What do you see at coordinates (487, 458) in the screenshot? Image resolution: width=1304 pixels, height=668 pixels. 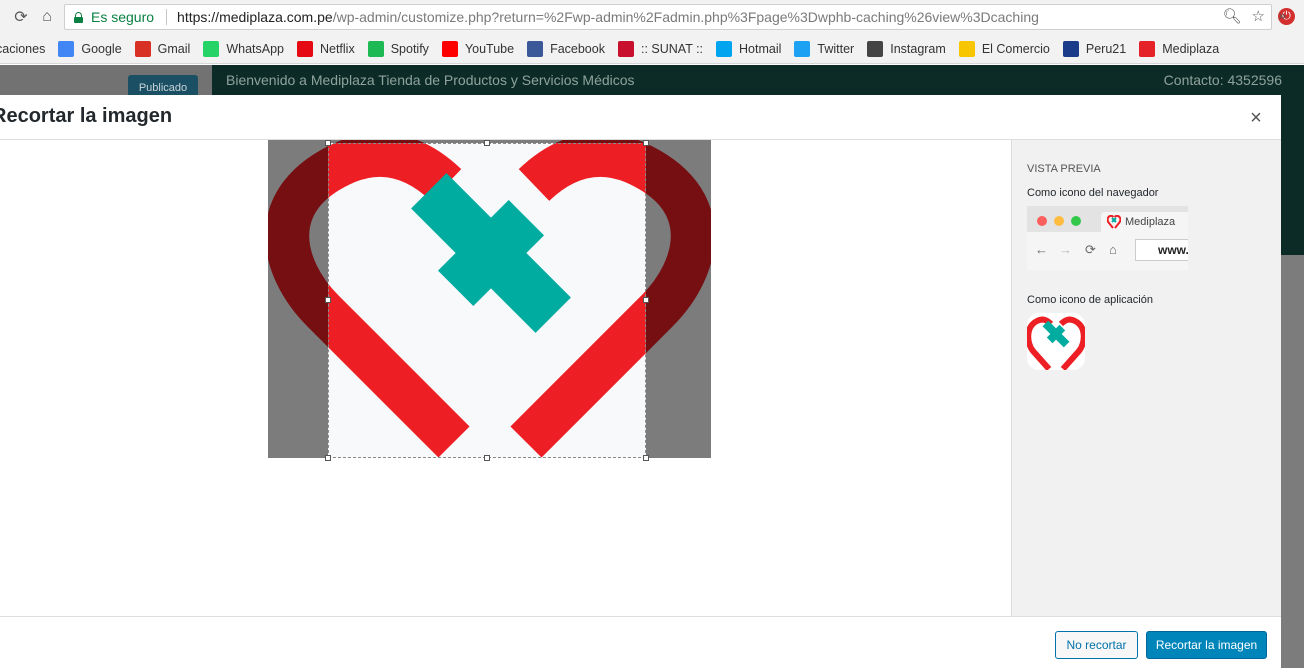 I see `crop-handle-s` at bounding box center [487, 458].